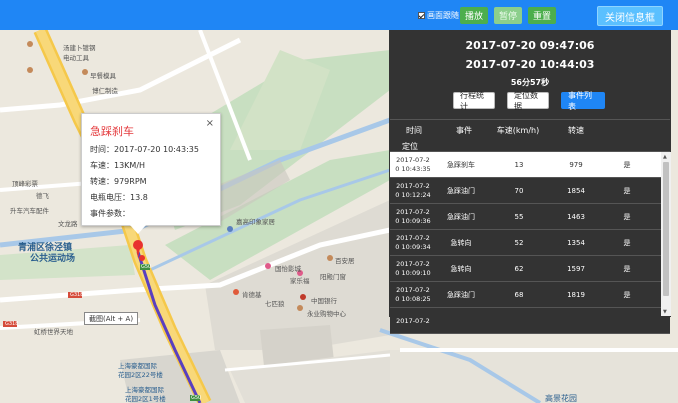 This screenshot has height=403, width=678. Describe the element at coordinates (210, 123) in the screenshot. I see `close-icon: ×` at that location.